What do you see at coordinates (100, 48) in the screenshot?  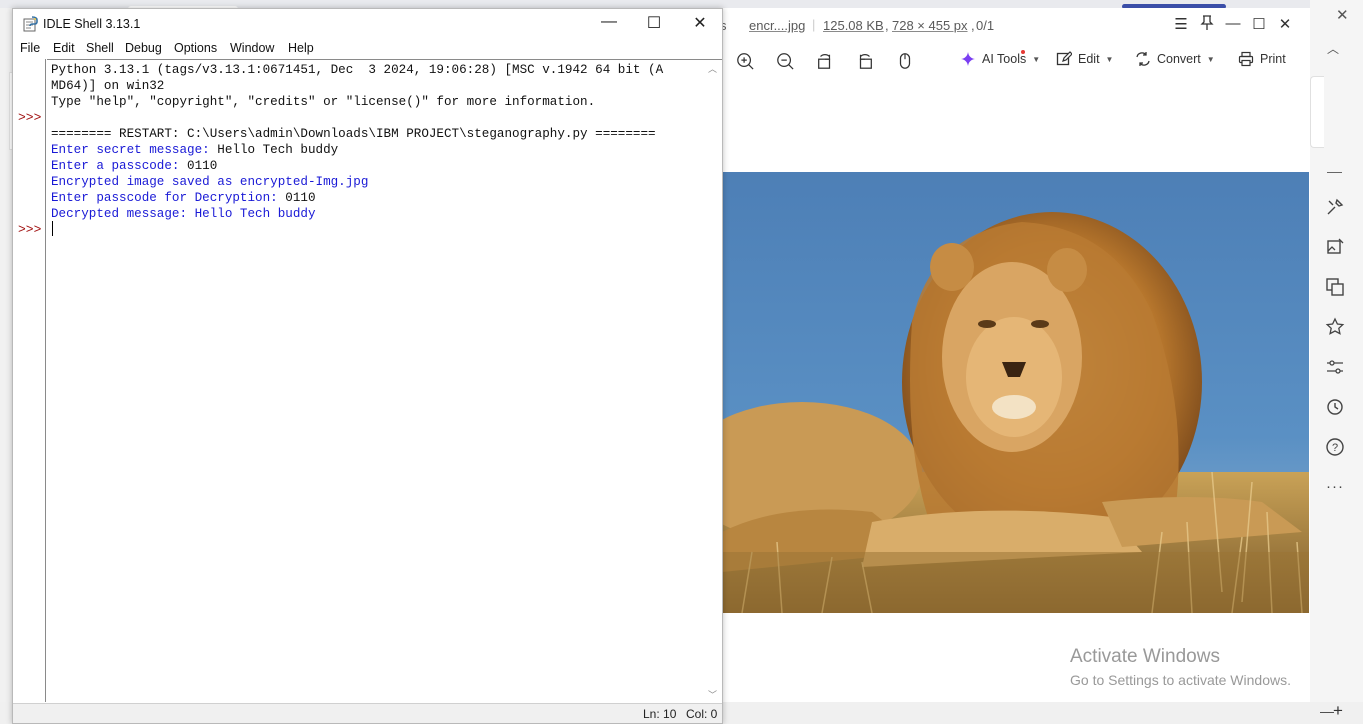 I see `menu-shell: Shell` at bounding box center [100, 48].